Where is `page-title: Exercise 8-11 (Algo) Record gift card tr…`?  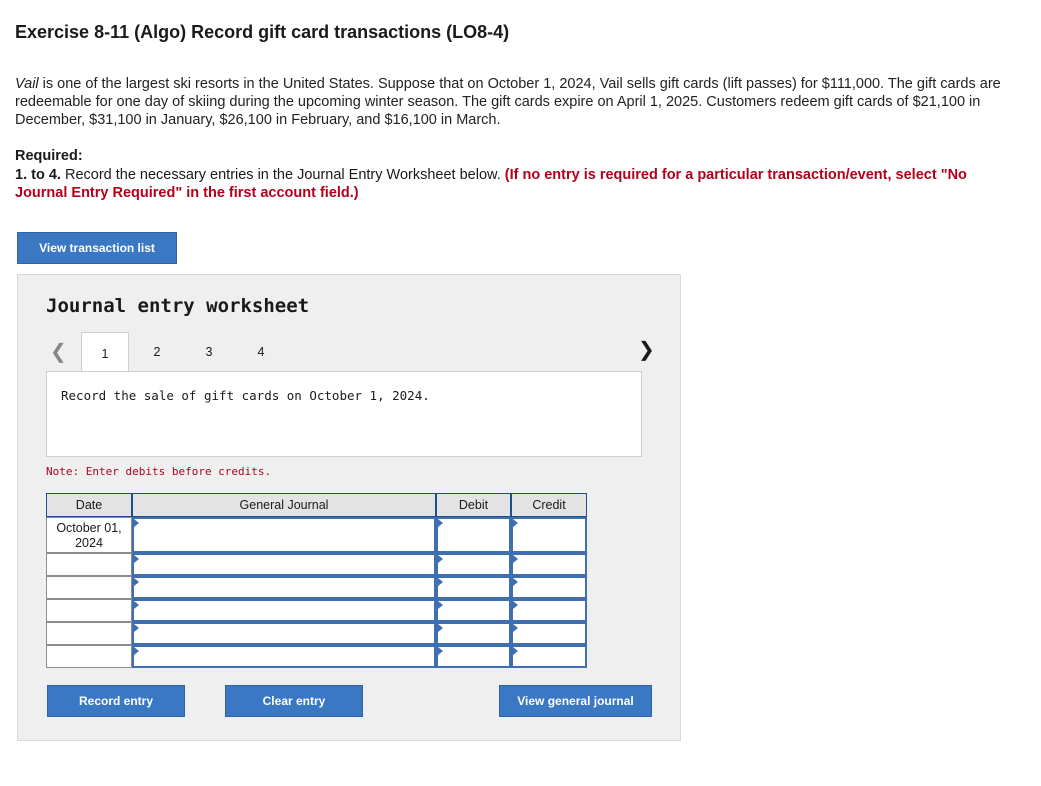 page-title: Exercise 8-11 (Algo) Record gift card tr… is located at coordinates (262, 32).